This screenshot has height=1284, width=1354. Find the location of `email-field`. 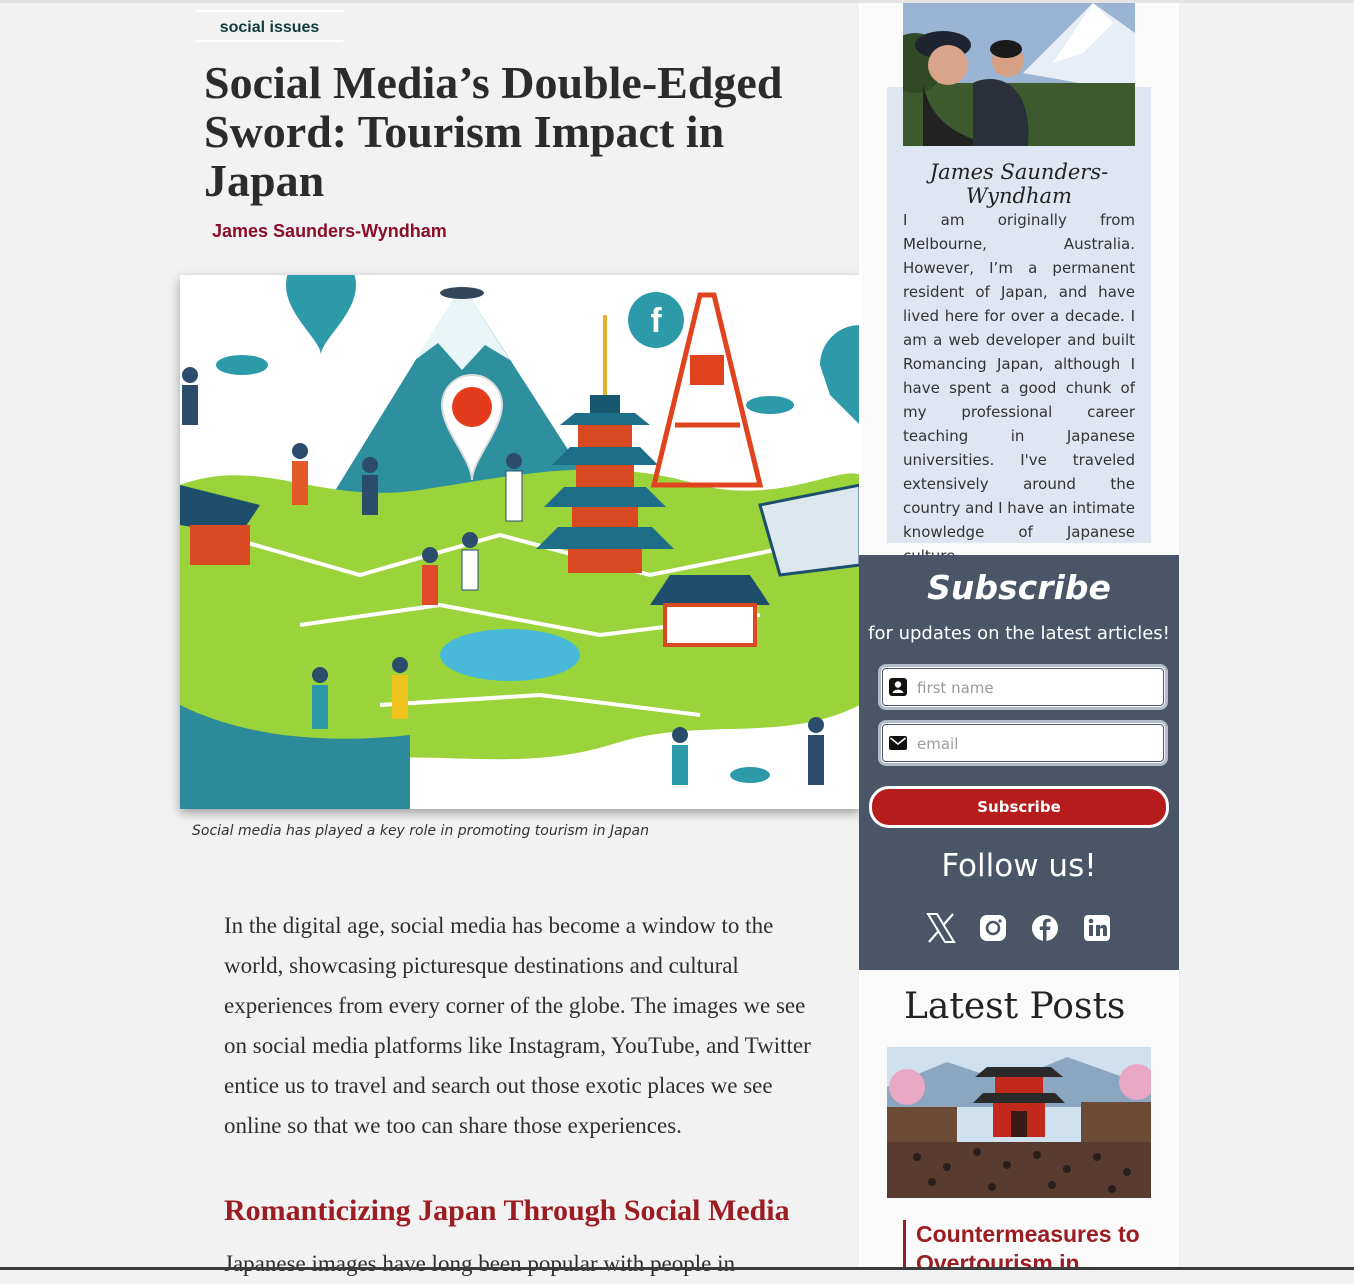

email-field is located at coordinates (1023, 743).